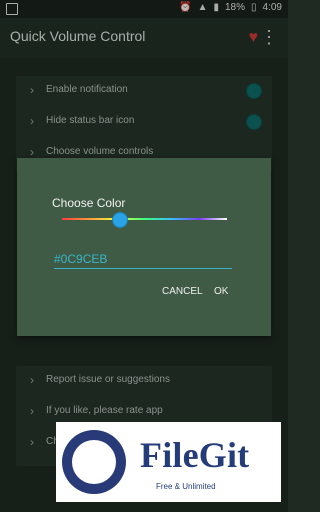  I want to click on watermark-brand: FileGit, so click(195, 455).